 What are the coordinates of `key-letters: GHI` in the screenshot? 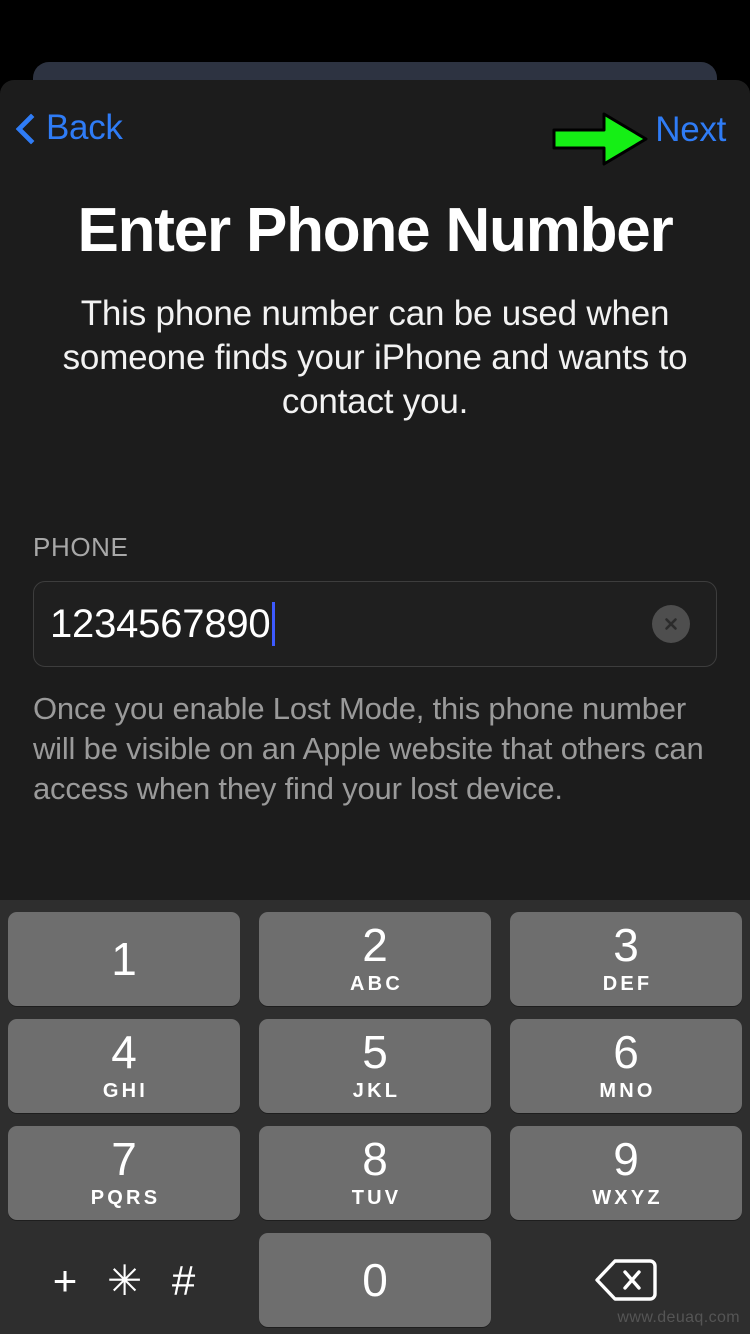 It's located at (125, 1091).